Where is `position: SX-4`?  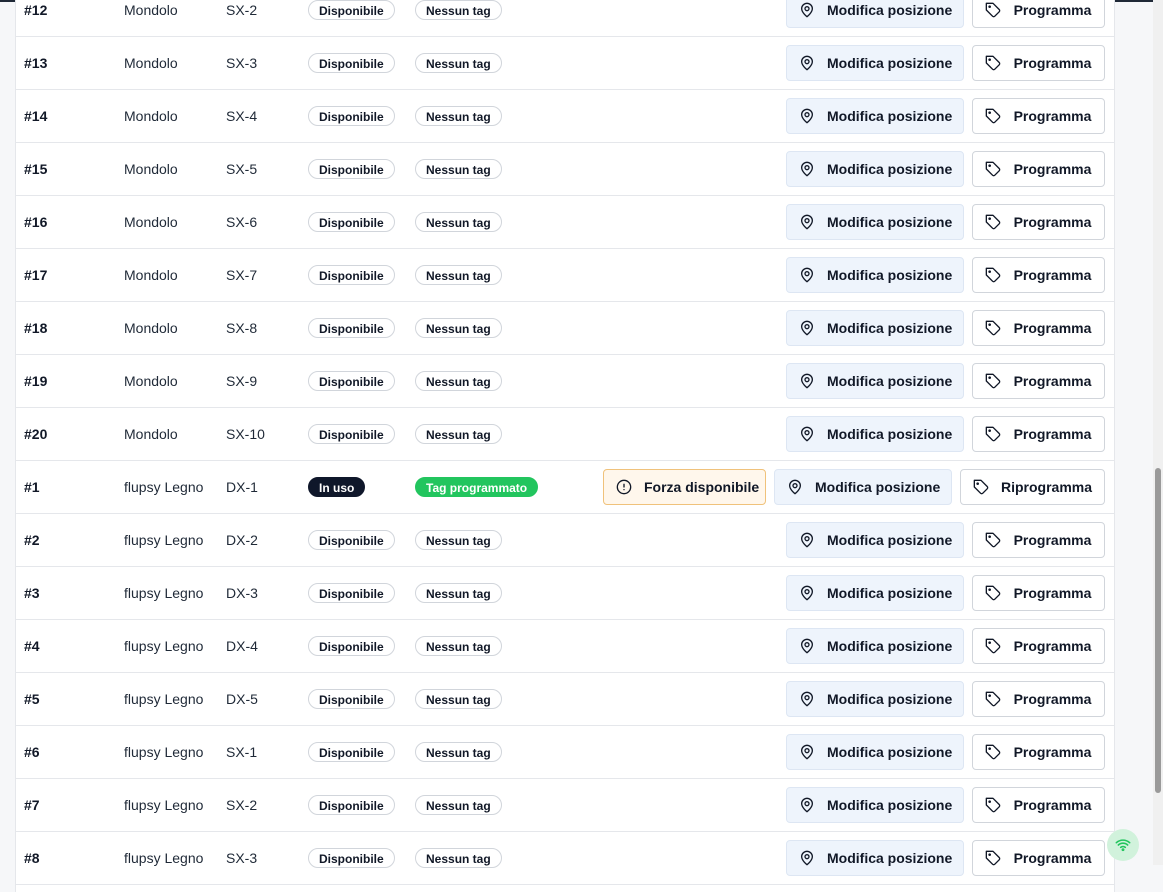
position: SX-4 is located at coordinates (242, 116).